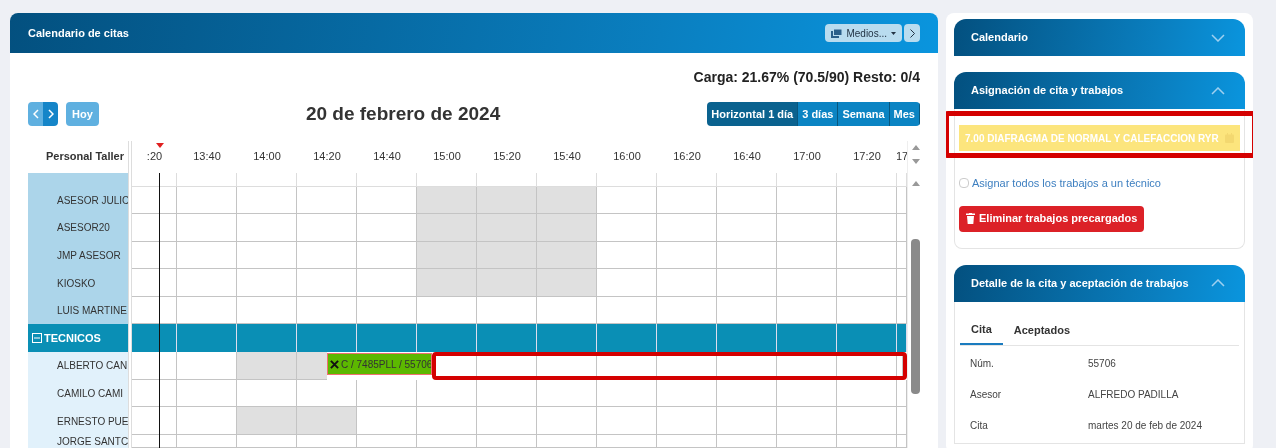 The height and width of the screenshot is (448, 1276). I want to click on column-header: Personal Taller, so click(84, 157).